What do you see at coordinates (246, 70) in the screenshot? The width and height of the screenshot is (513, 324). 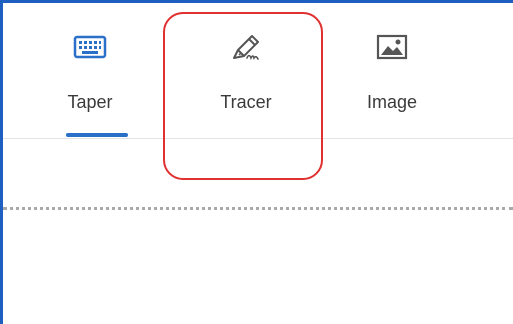 I see `tab-tracer: Tracer` at bounding box center [246, 70].